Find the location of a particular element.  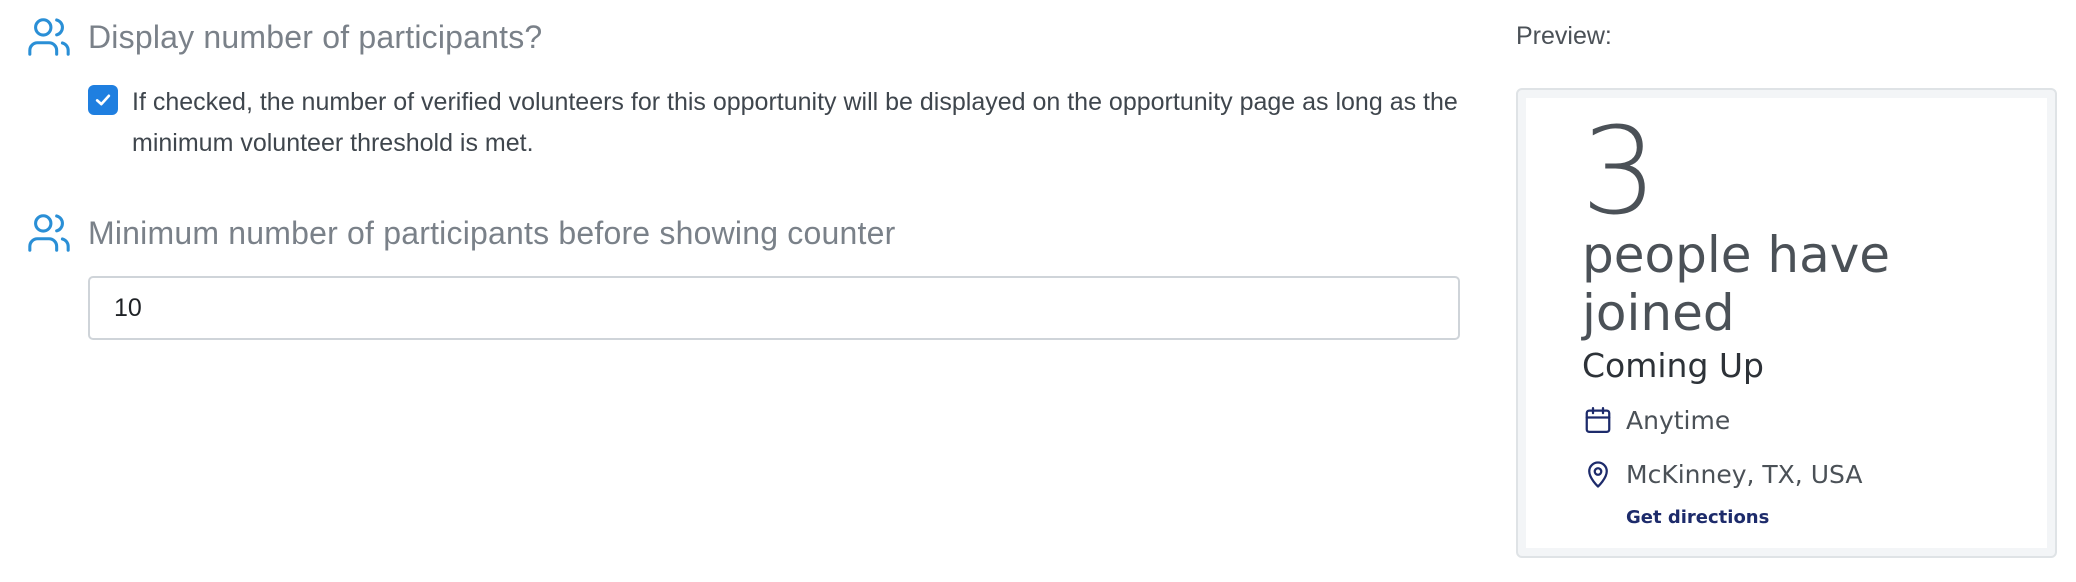

date-text: Anytime is located at coordinates (1678, 420).